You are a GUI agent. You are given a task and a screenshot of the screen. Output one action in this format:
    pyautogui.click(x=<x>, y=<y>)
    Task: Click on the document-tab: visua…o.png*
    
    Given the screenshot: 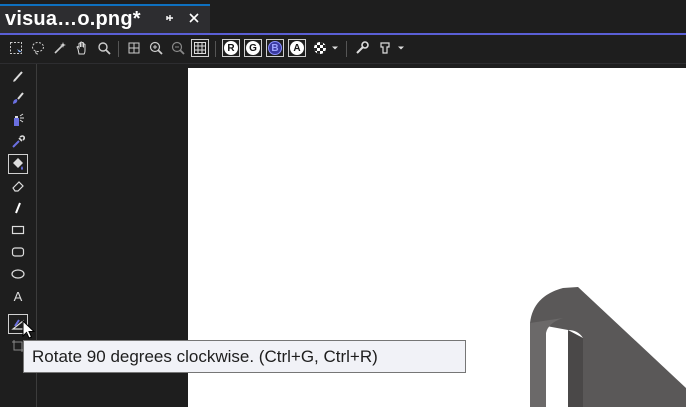 What is the action you would take?
    pyautogui.click(x=105, y=18)
    